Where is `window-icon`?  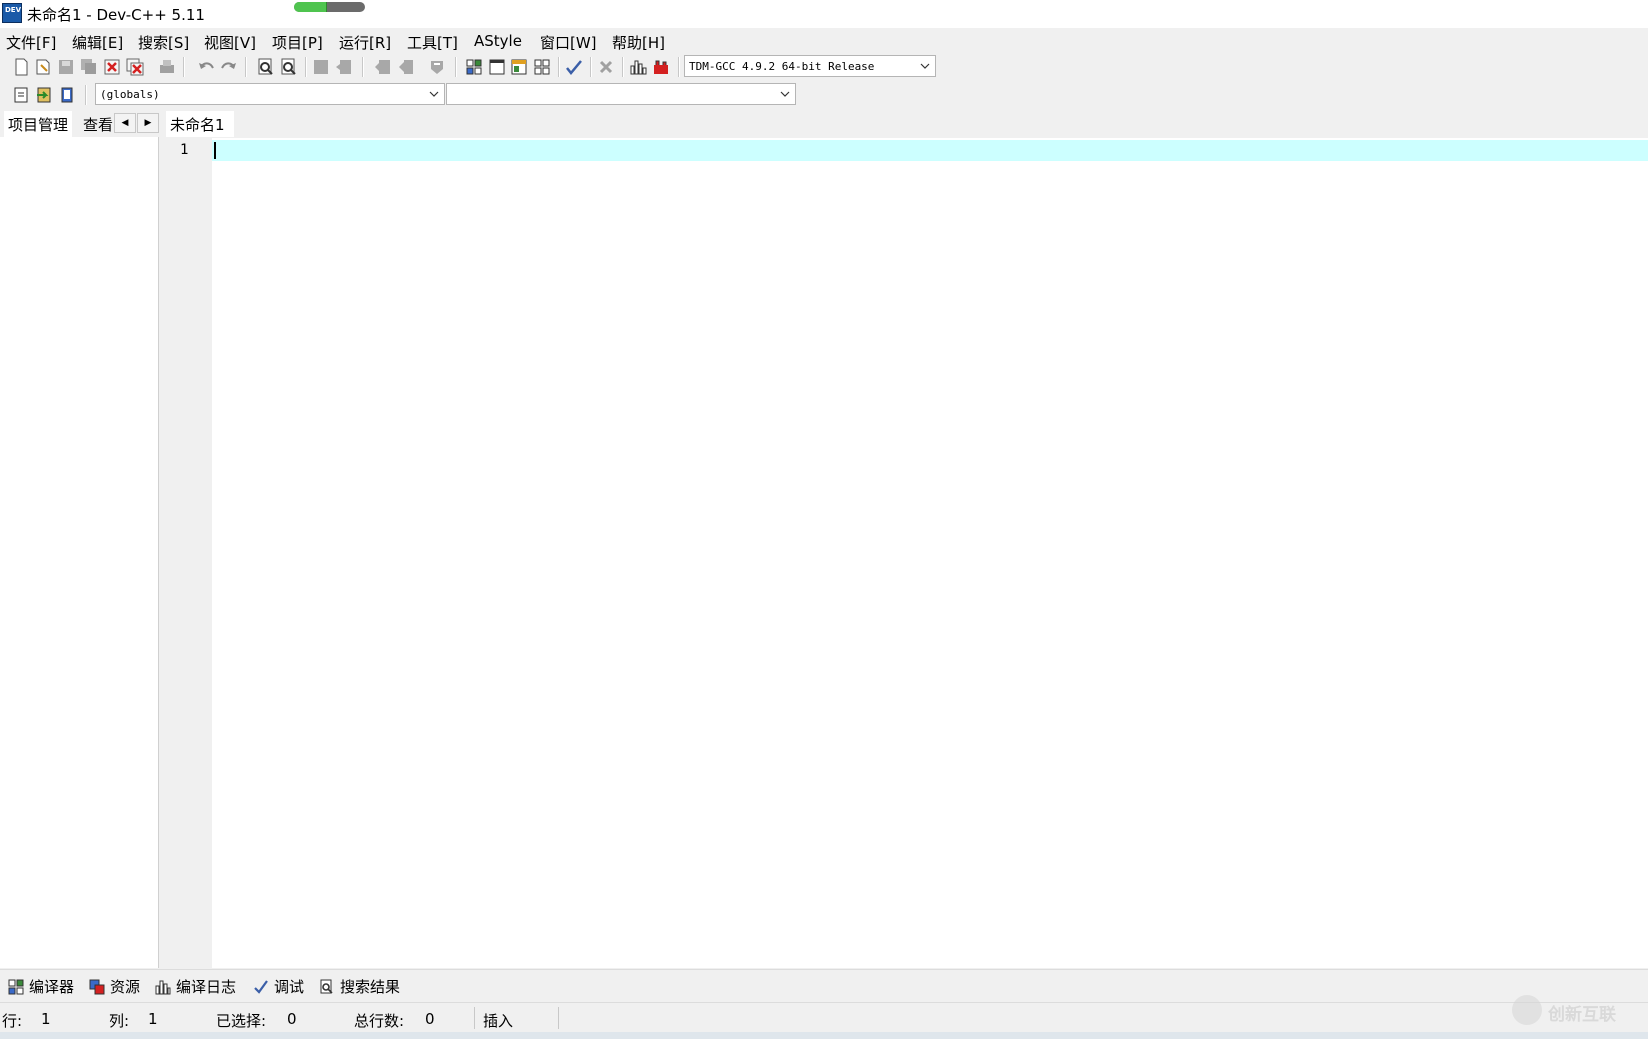 window-icon is located at coordinates (497, 67).